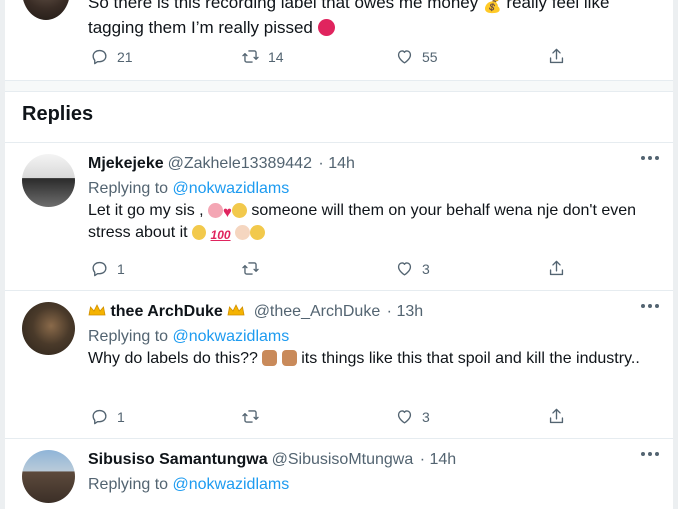 The height and width of the screenshot is (509, 678). What do you see at coordinates (199, 232) in the screenshot?
I see `victory-hand-emoji` at bounding box center [199, 232].